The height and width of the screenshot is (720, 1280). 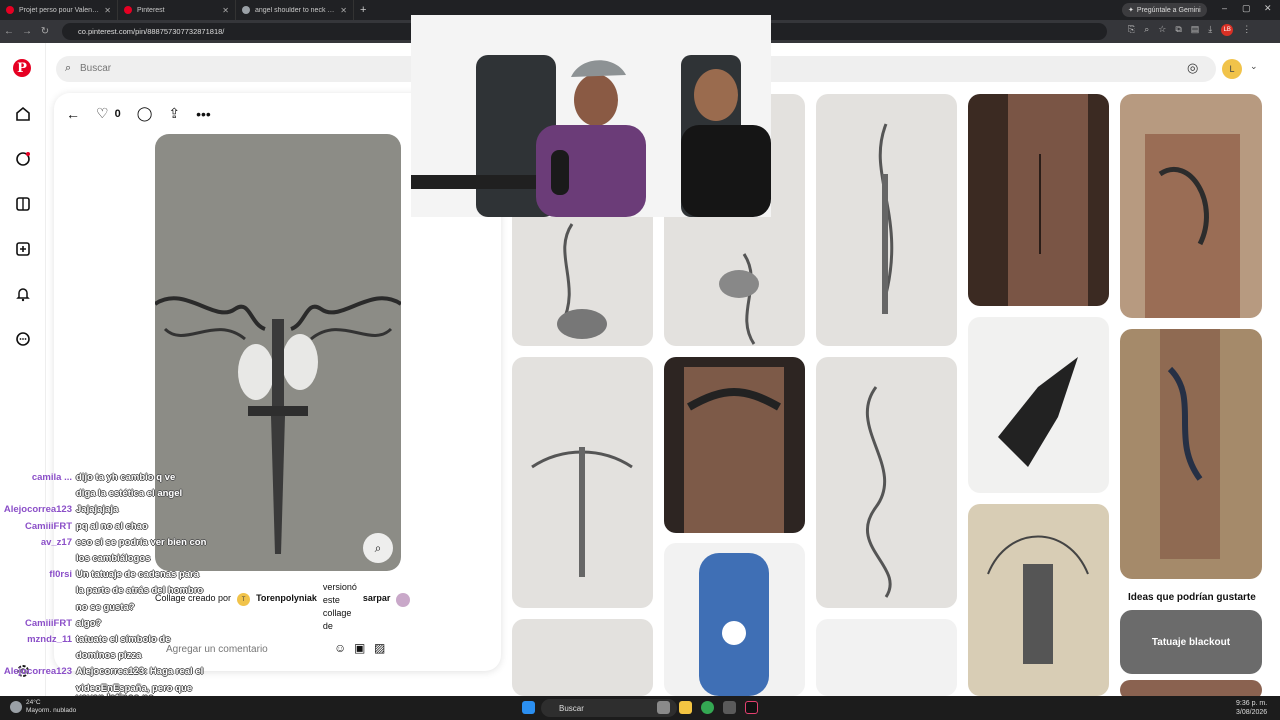 What do you see at coordinates (1252, 703) in the screenshot?
I see `clock-time: 9:36 p. m.` at bounding box center [1252, 703].